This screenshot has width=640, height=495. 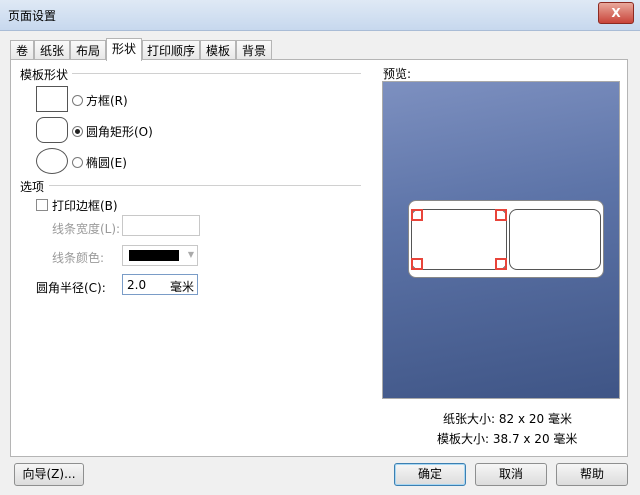 I want to click on rounded-rect-radio, so click(x=77, y=131).